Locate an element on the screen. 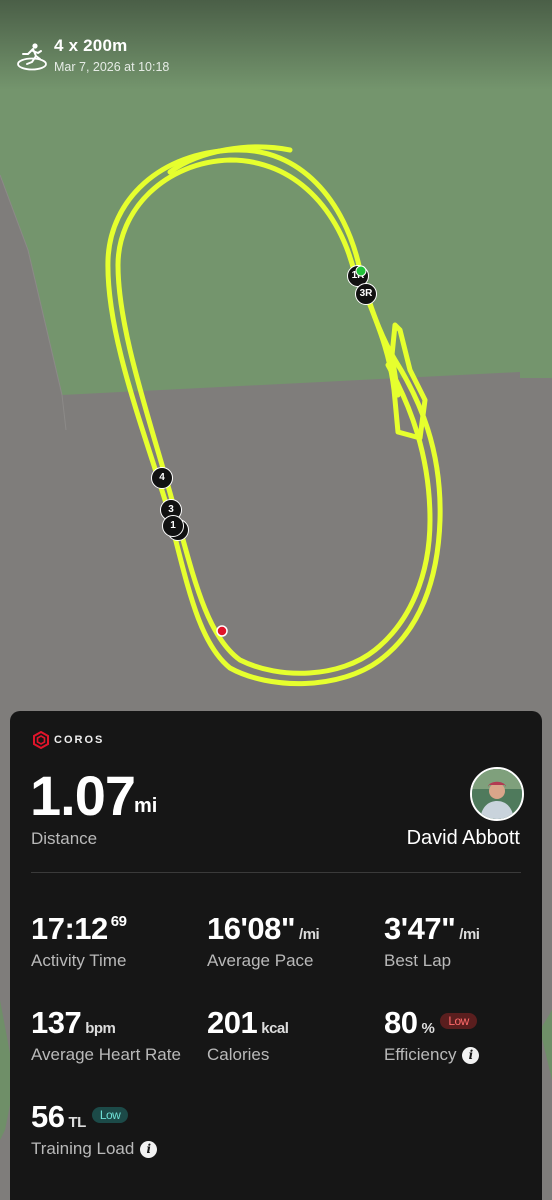 This screenshot has height=1200, width=552. best-lap-label: Best Lap is located at coordinates (418, 960).